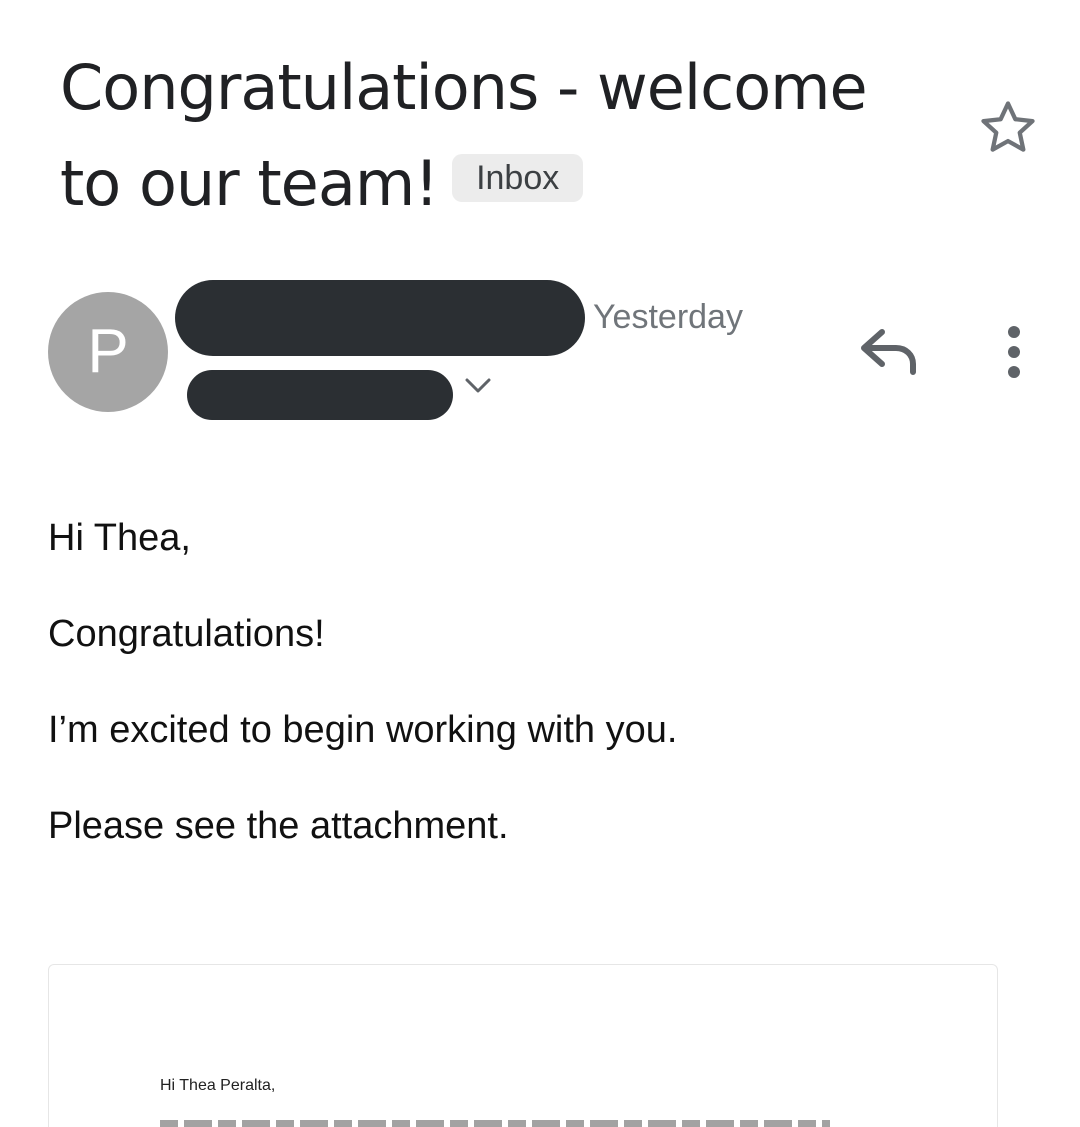 The height and width of the screenshot is (1127, 1080). Describe the element at coordinates (668, 317) in the screenshot. I see `email-timestamp: Yesterday` at that location.